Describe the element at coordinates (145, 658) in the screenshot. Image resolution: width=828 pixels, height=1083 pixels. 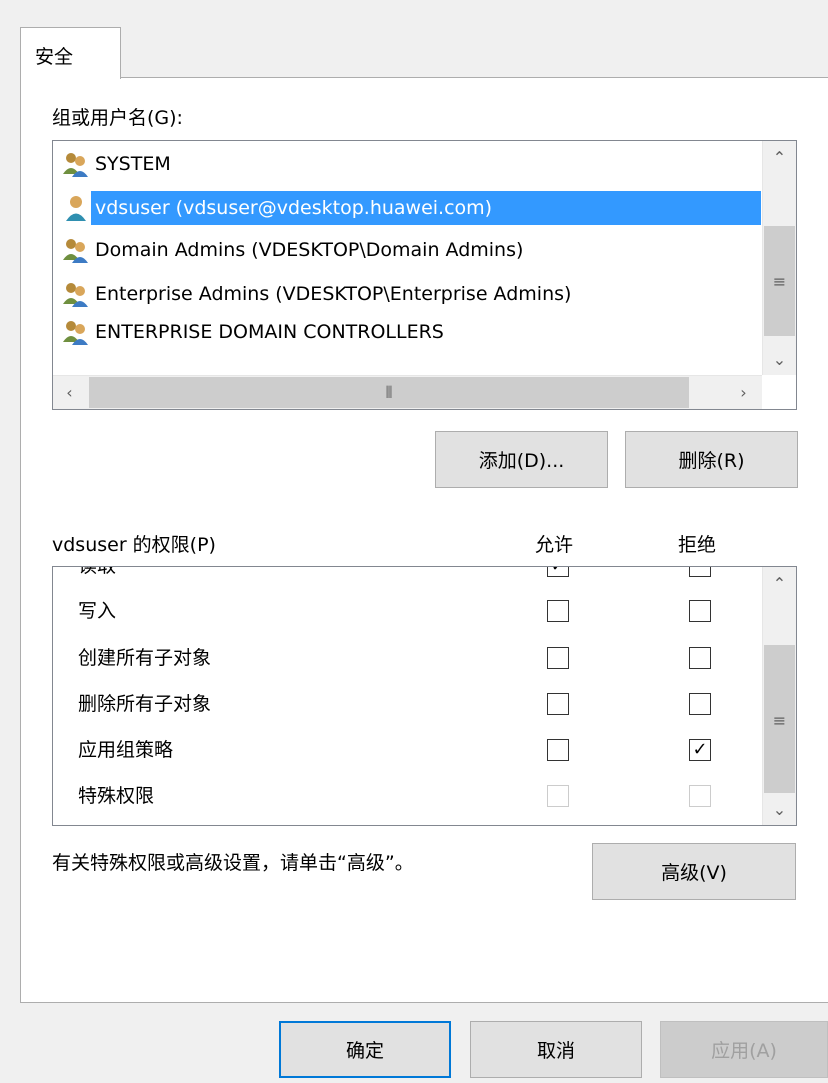
I see `permission-name: 创建所有子对象` at that location.